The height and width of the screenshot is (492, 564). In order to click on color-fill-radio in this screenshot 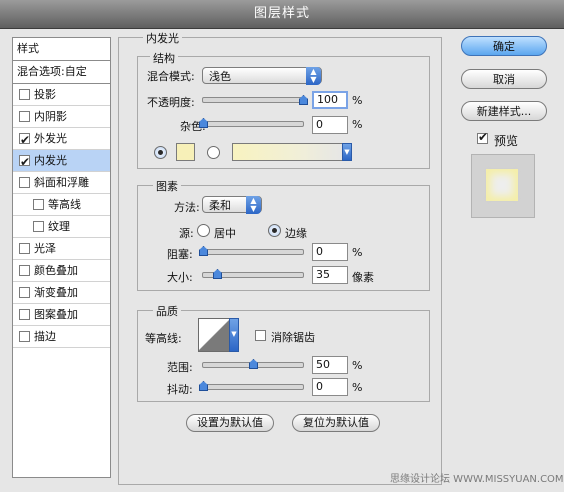, I will do `click(160, 152)`.